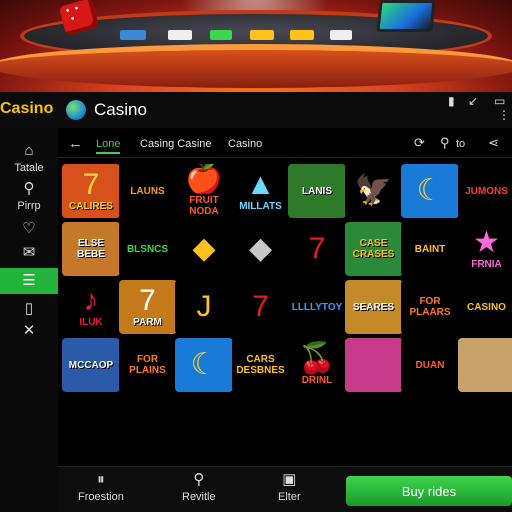  What do you see at coordinates (486, 264) in the screenshot?
I see `game-tile-title: FRNIA` at bounding box center [486, 264].